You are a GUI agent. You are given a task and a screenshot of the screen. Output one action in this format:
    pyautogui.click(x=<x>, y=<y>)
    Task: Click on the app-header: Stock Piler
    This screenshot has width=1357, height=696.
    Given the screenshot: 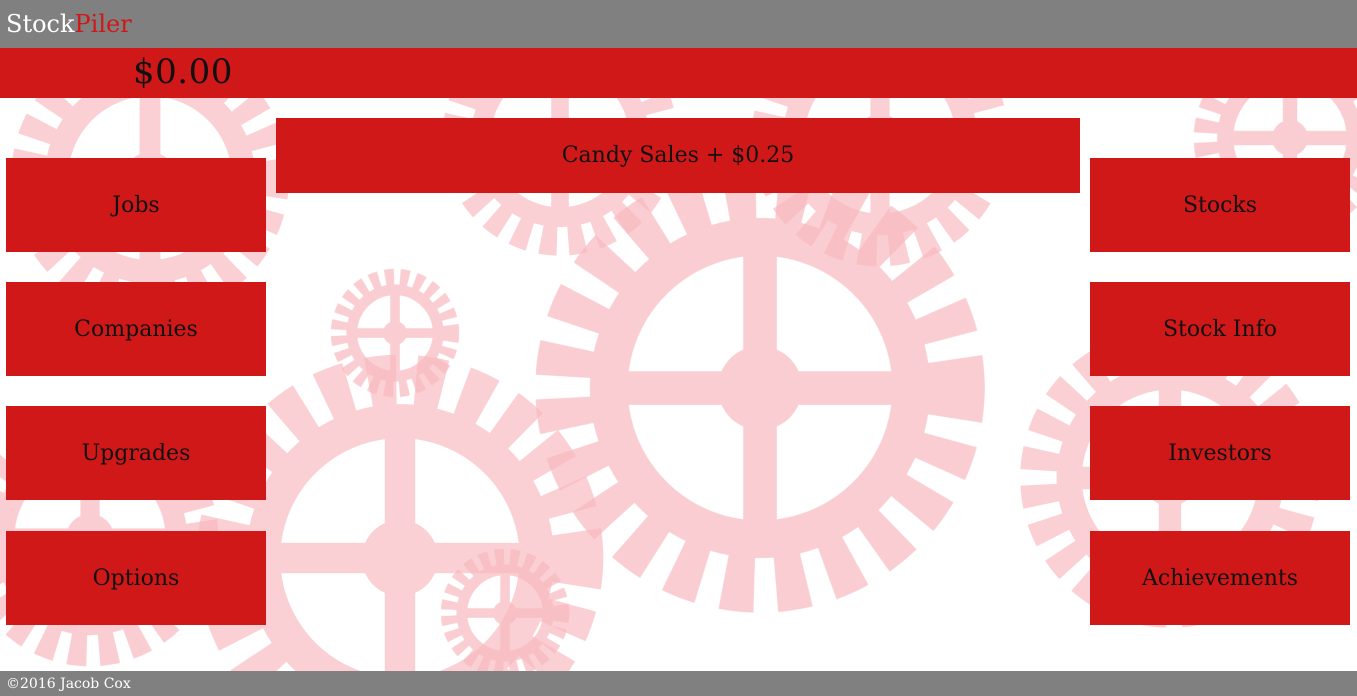 What is the action you would take?
    pyautogui.click(x=678, y=24)
    